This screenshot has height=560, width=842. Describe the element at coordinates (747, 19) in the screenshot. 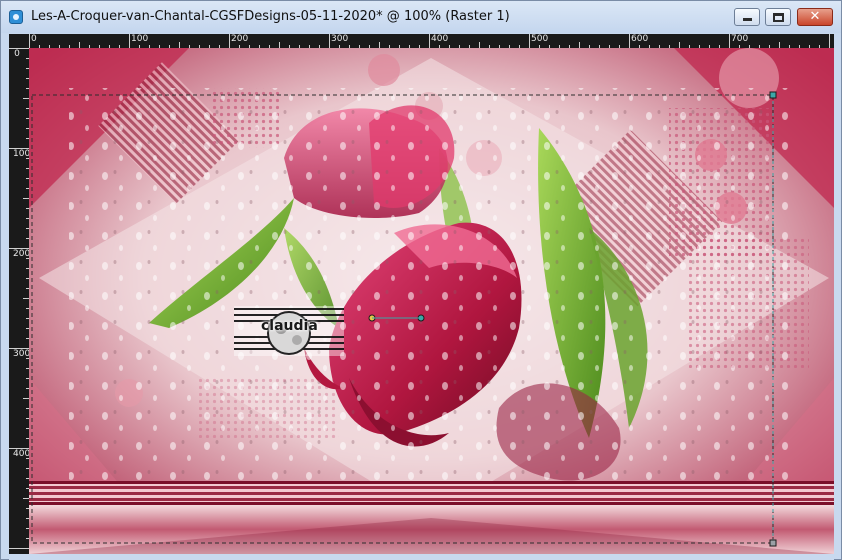

I see `minimize-icon` at that location.